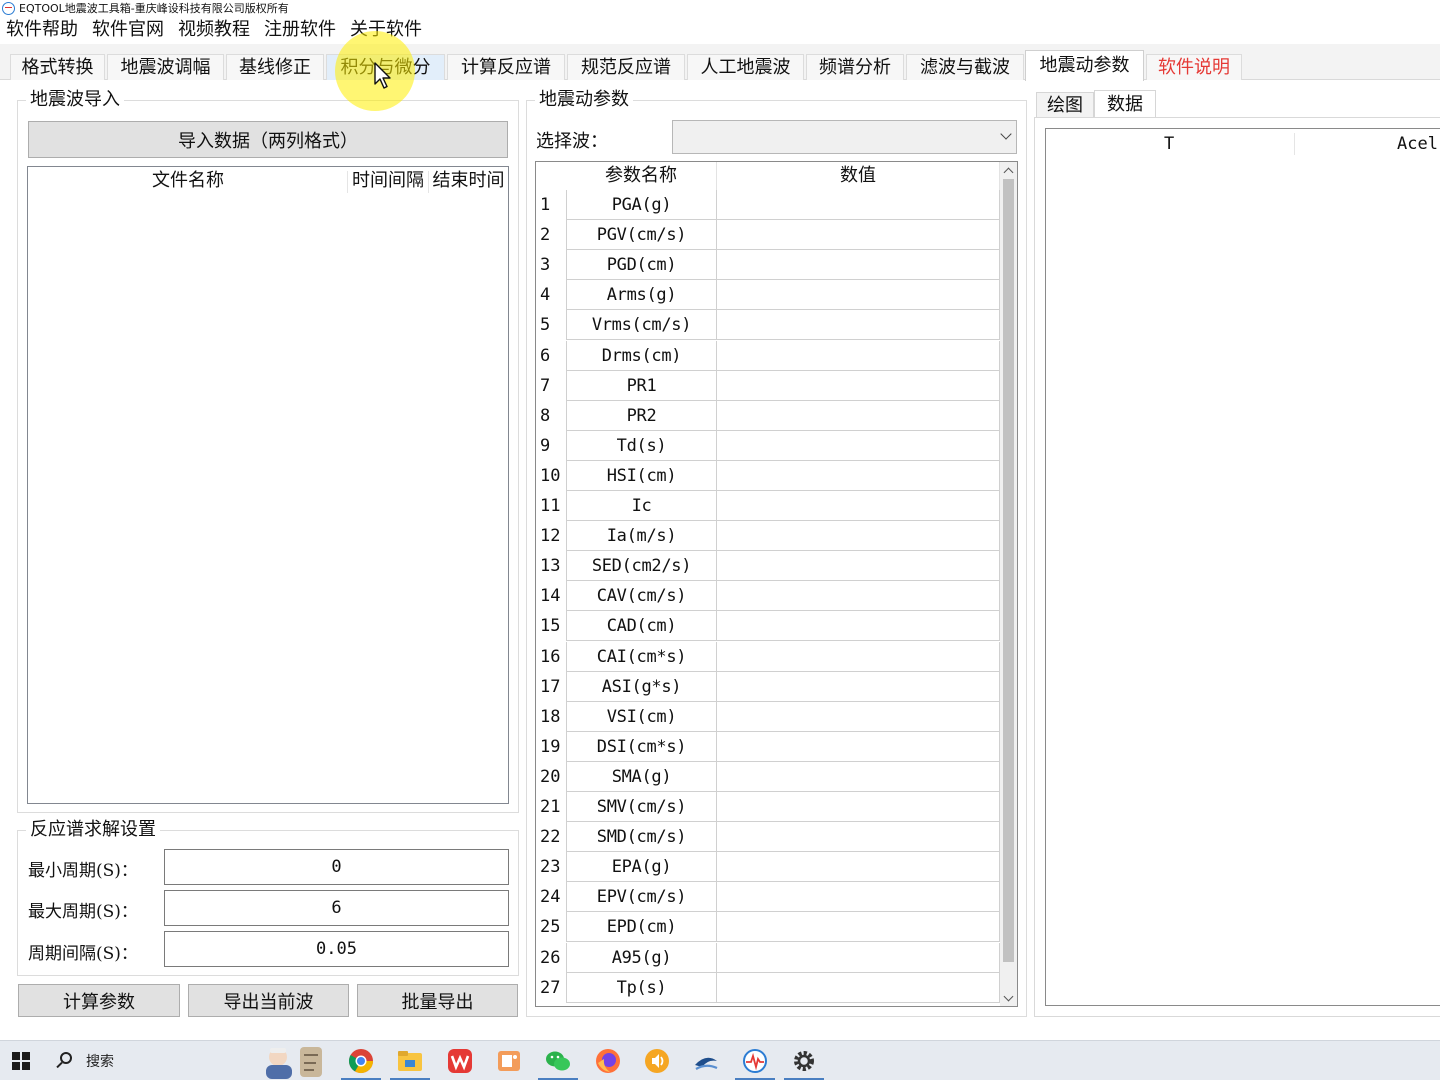 The height and width of the screenshot is (1080, 1440). I want to click on column-param-name: 参数名称, so click(641, 176).